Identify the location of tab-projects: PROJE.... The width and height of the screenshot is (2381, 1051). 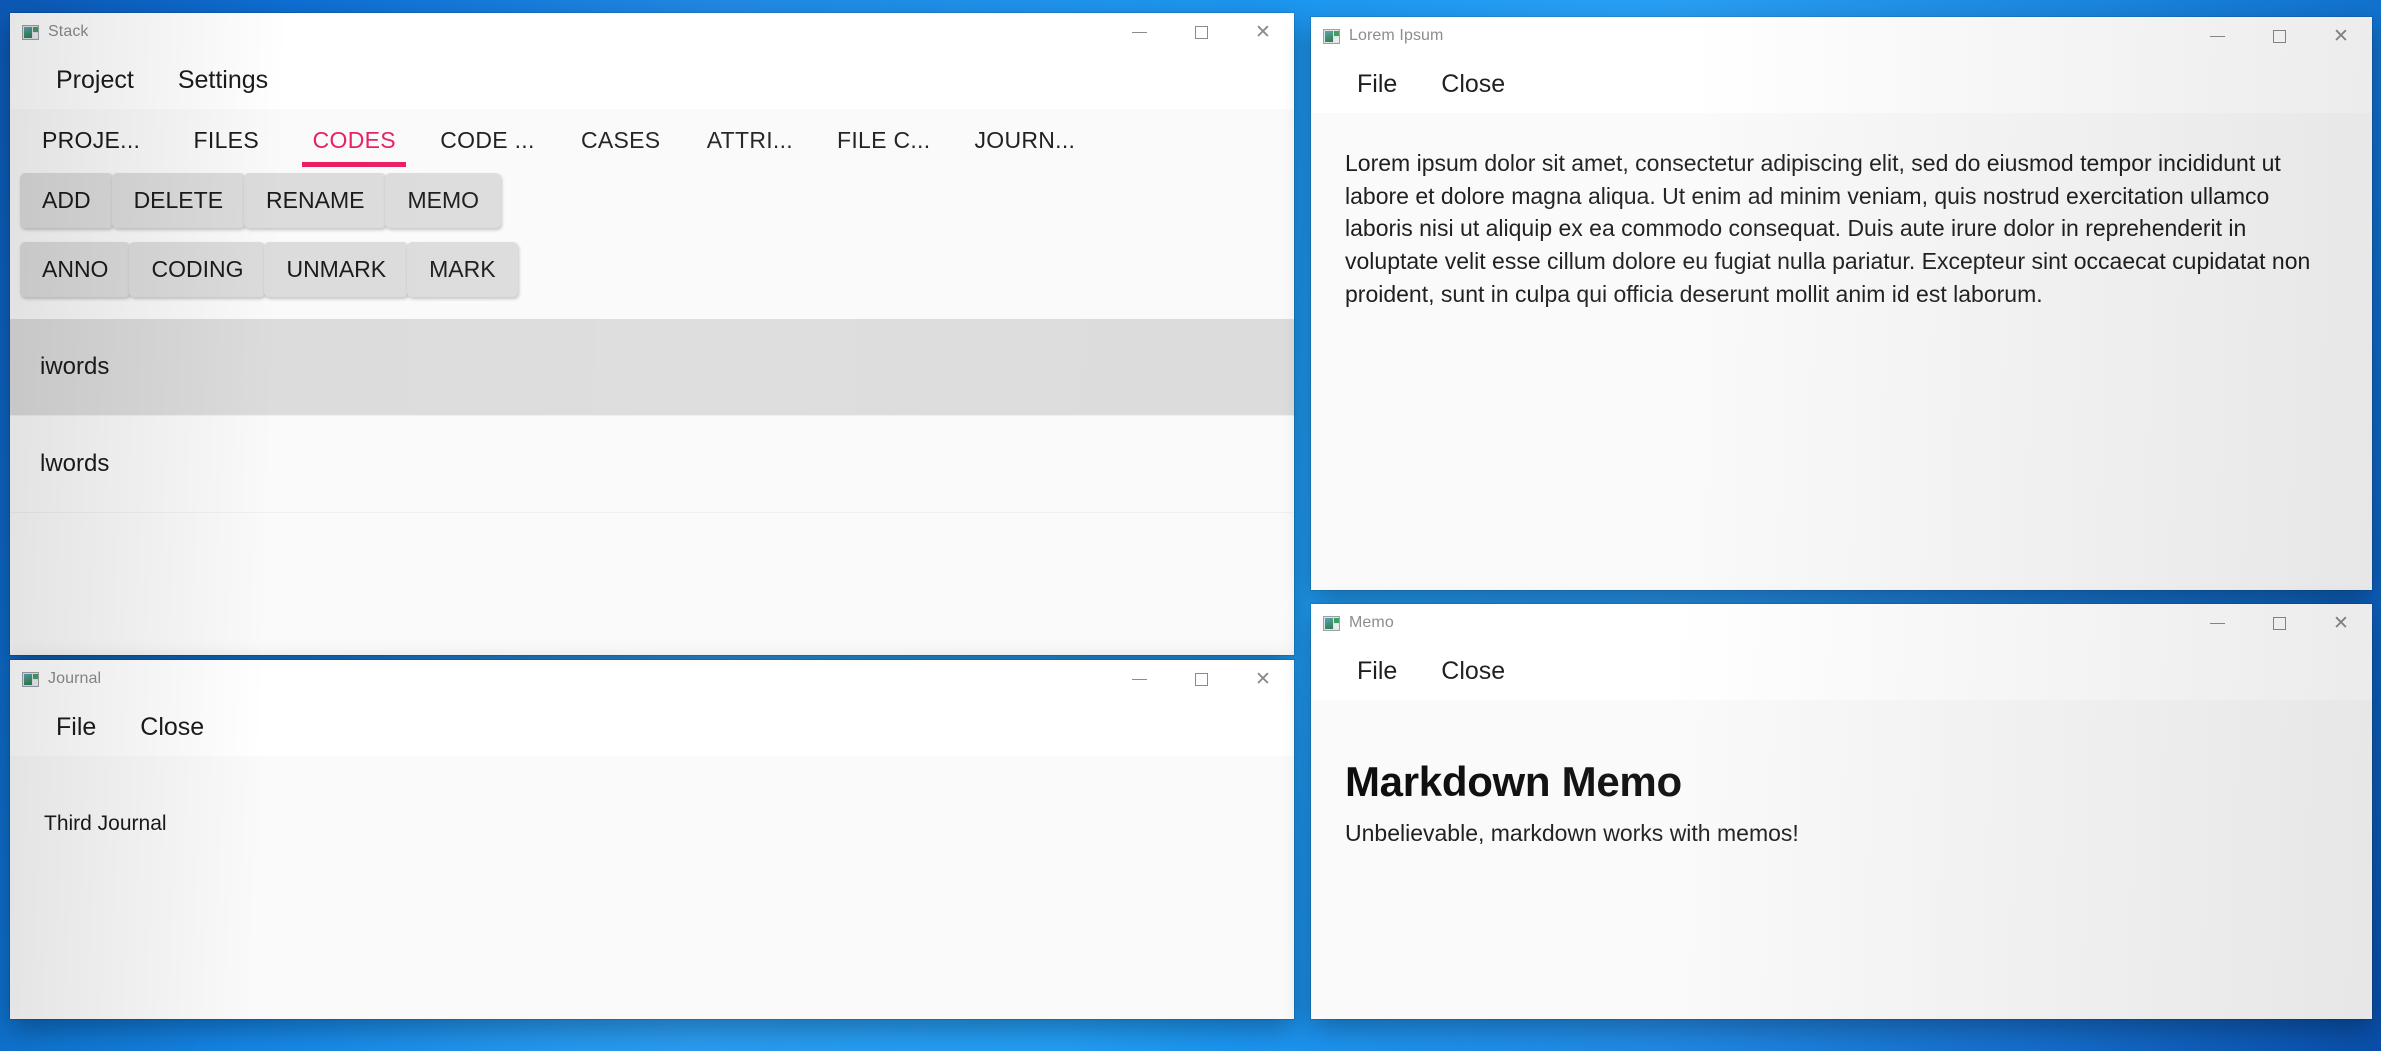
(91, 140).